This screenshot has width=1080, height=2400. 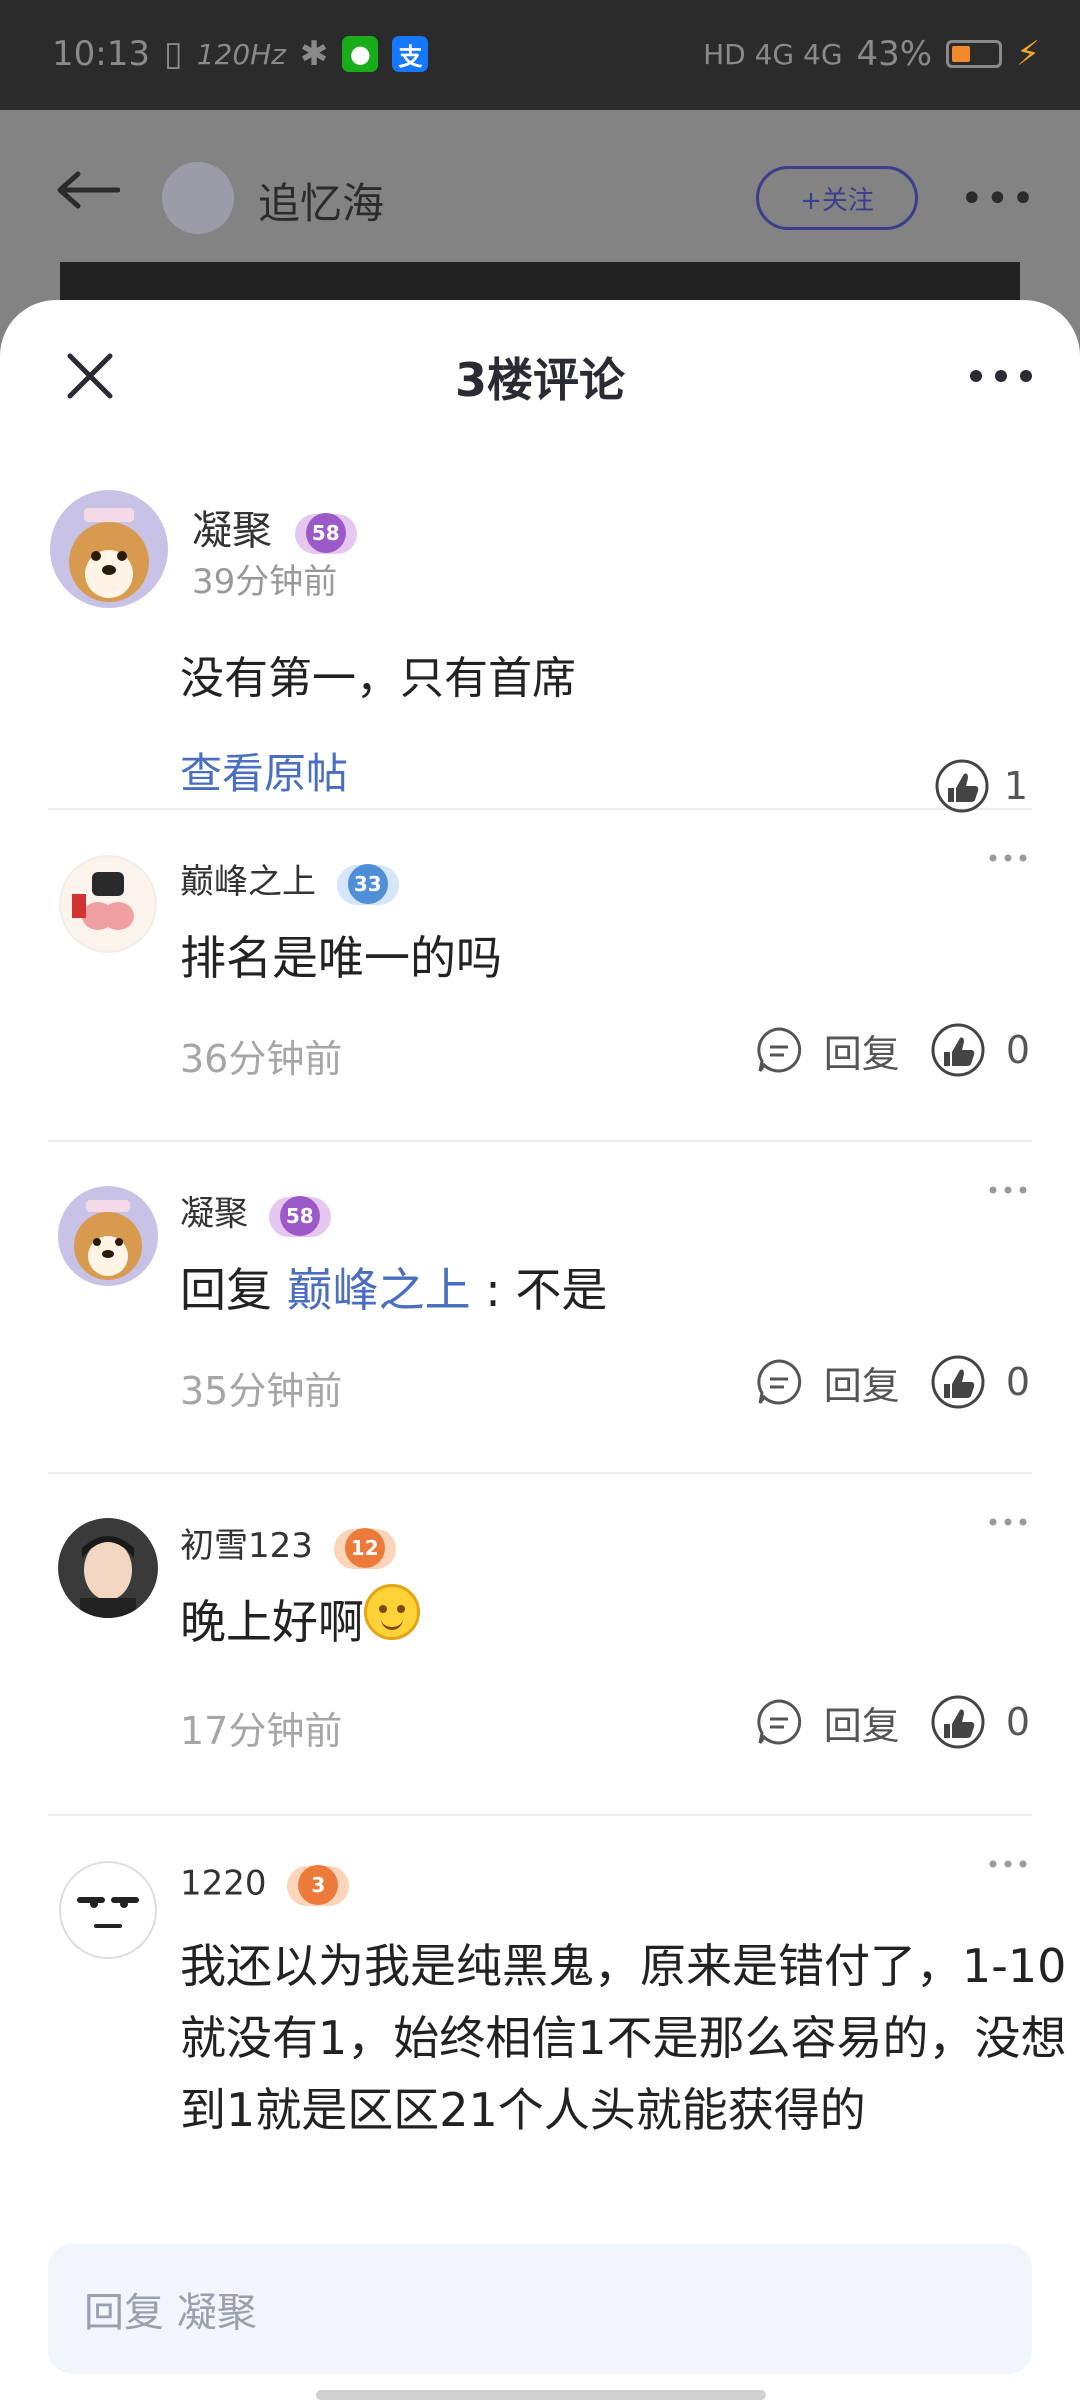 What do you see at coordinates (274, 528) in the screenshot?
I see `comment-author: 凝聚 58` at bounding box center [274, 528].